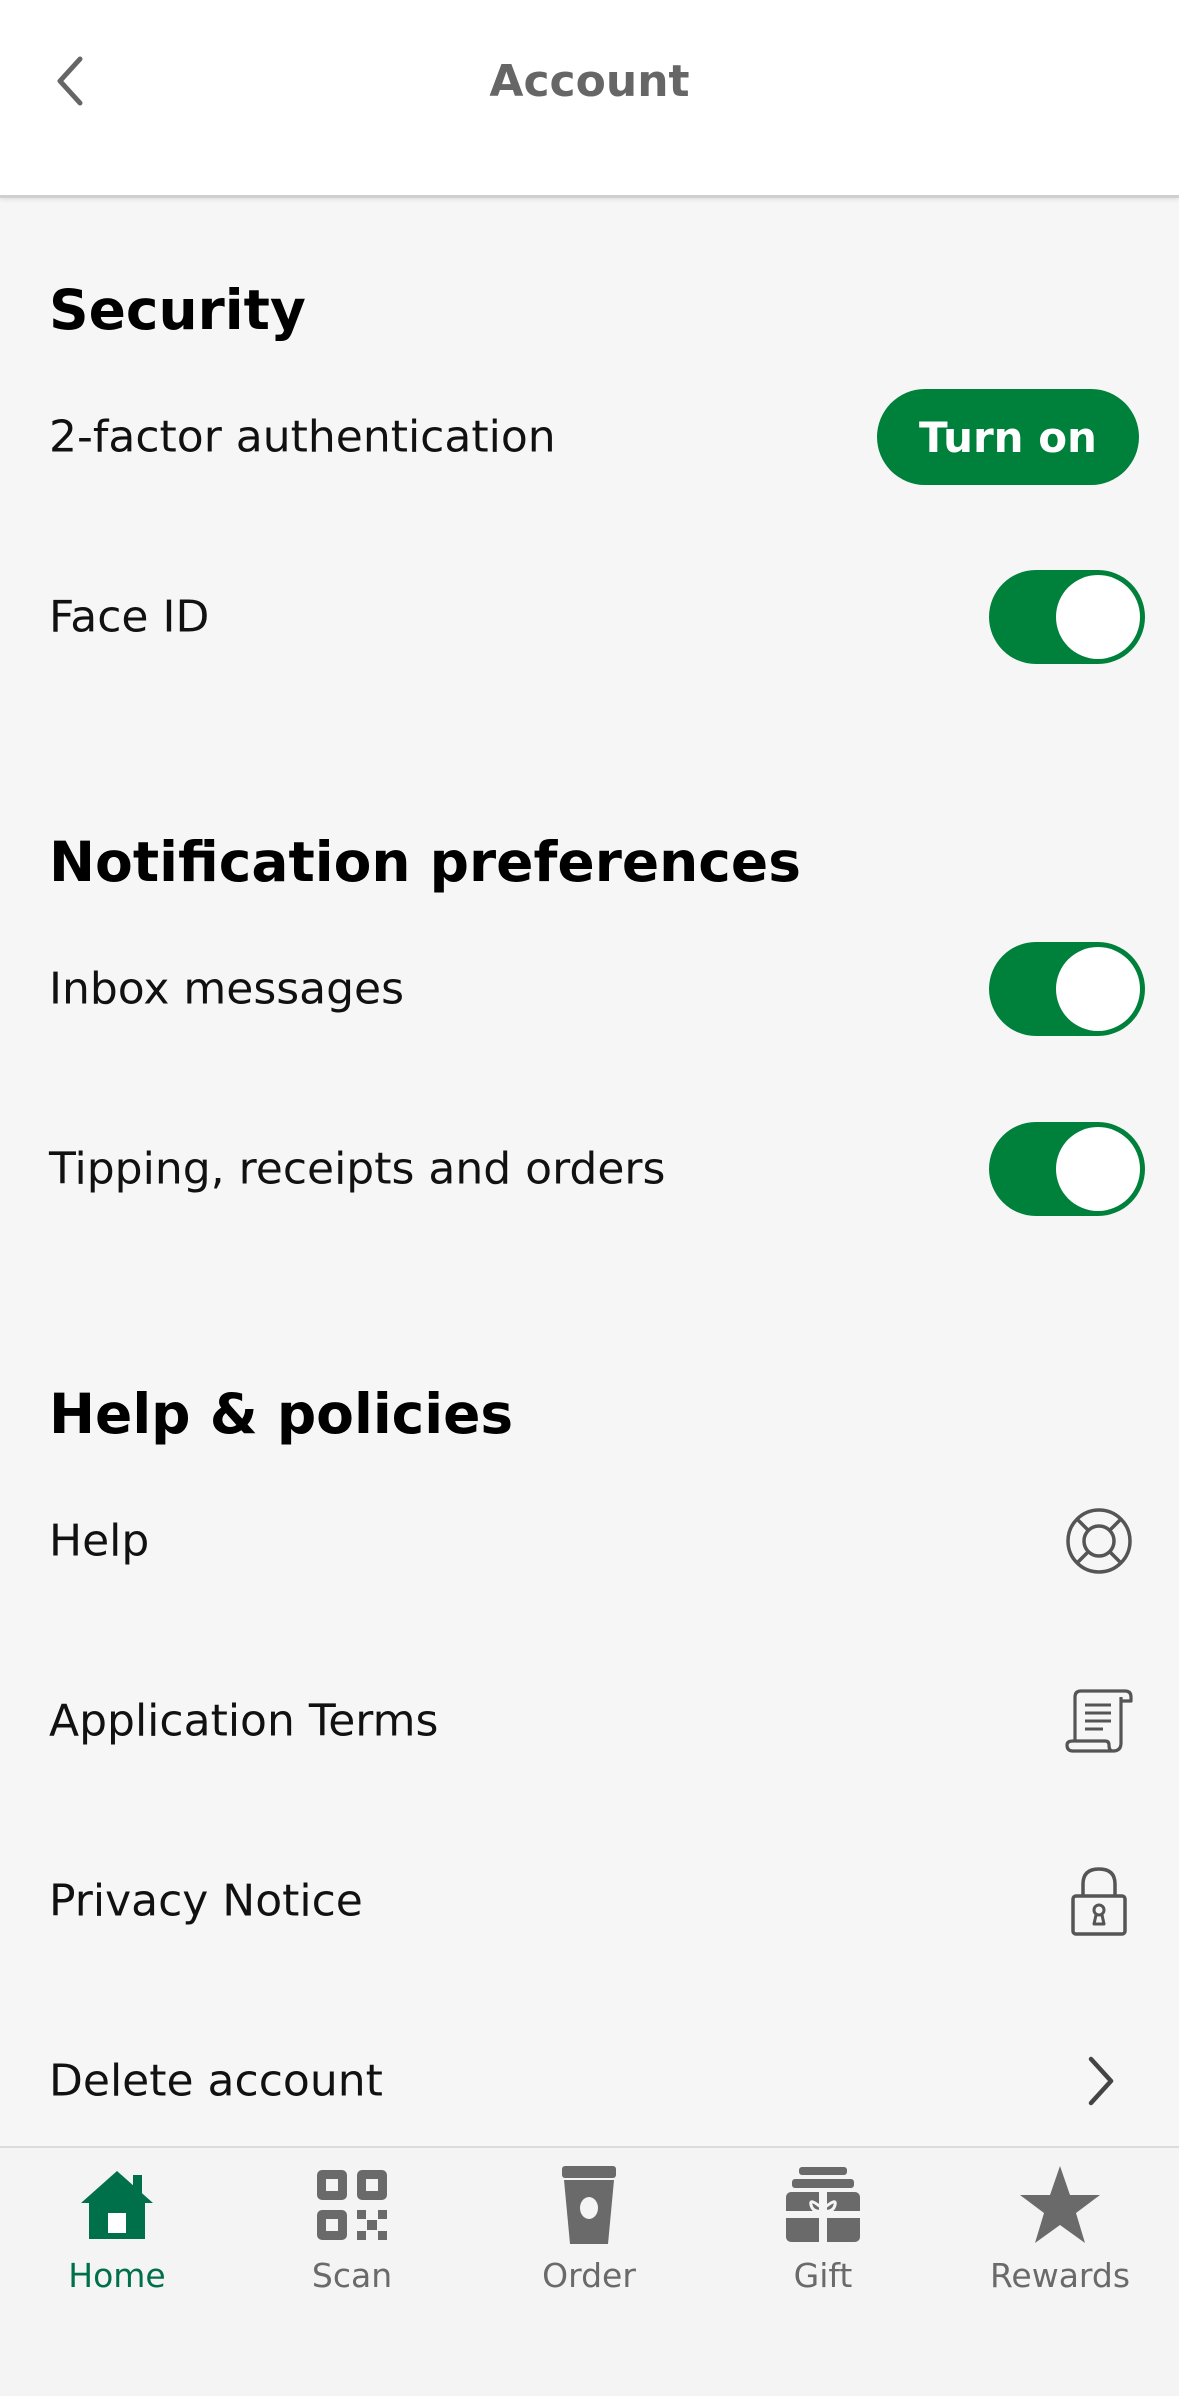 The width and height of the screenshot is (1179, 2396). Describe the element at coordinates (1060, 2204) in the screenshot. I see `star-icon` at that location.